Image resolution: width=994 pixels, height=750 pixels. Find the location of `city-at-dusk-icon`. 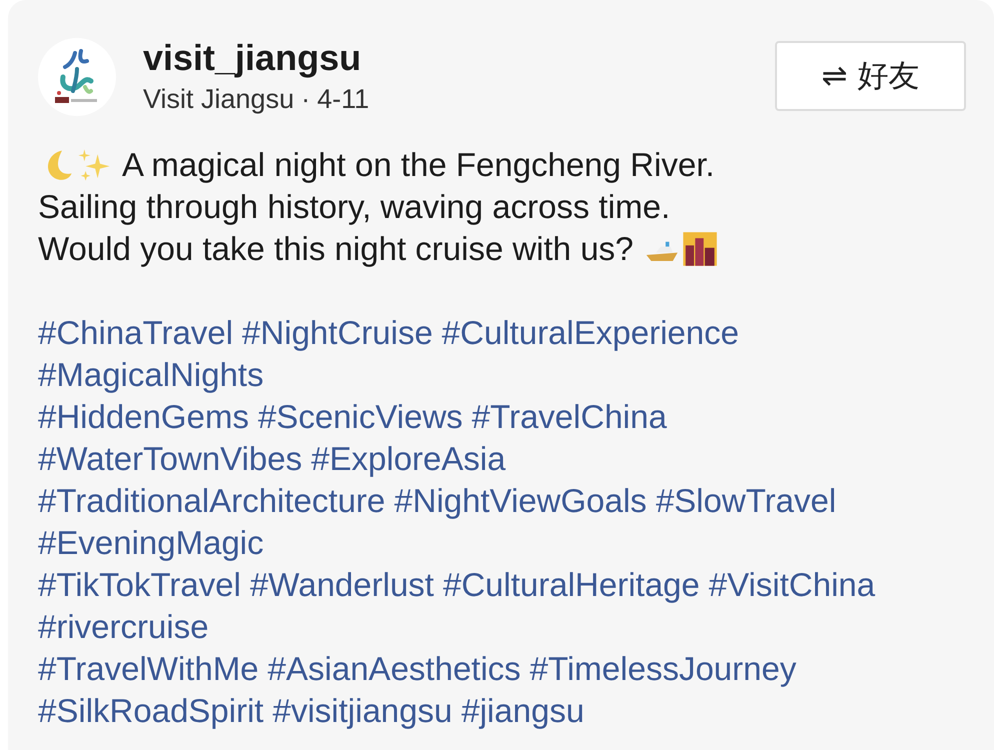

city-at-dusk-icon is located at coordinates (700, 249).